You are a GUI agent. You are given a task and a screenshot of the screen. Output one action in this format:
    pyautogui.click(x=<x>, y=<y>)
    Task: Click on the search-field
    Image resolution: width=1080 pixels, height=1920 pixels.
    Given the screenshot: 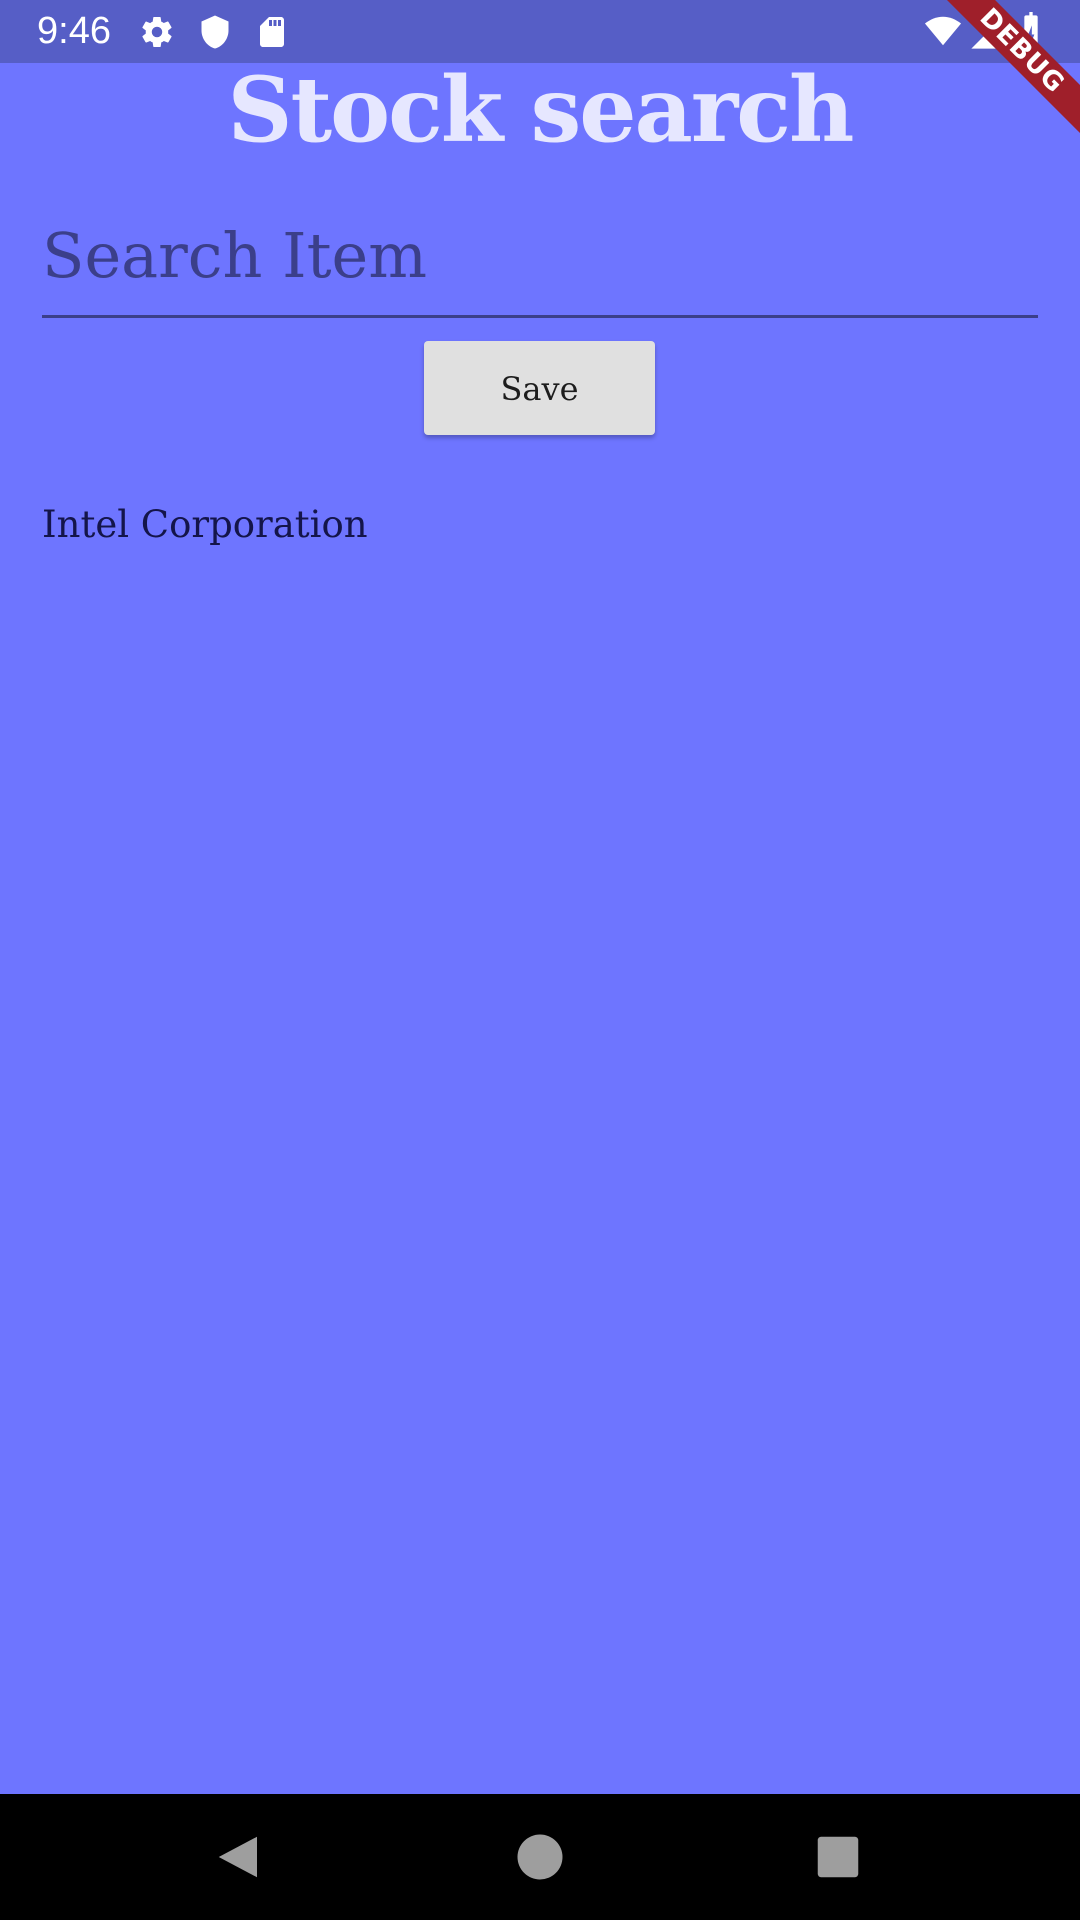 What is the action you would take?
    pyautogui.click(x=540, y=256)
    